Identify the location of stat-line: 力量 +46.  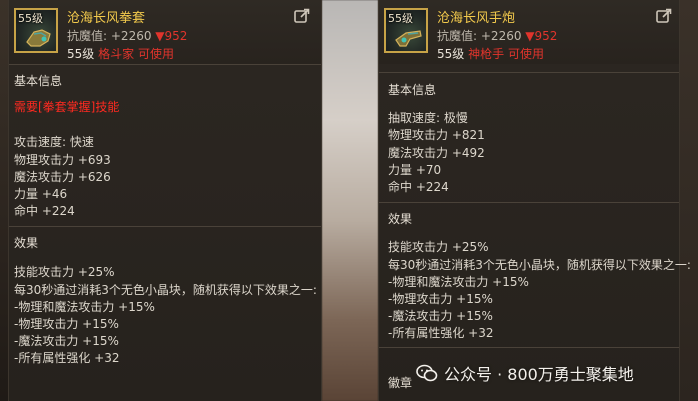
(41, 194).